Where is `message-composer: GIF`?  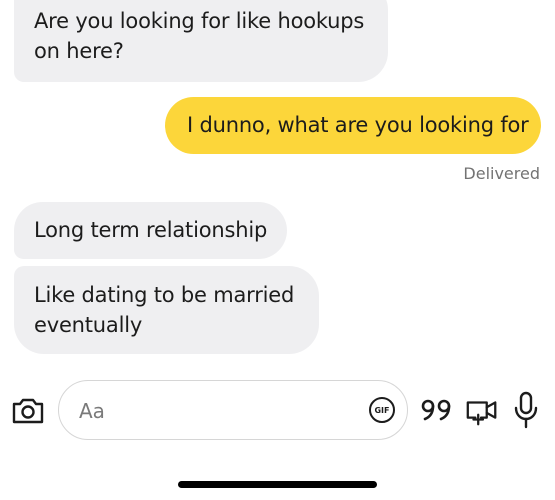 message-composer: GIF is located at coordinates (277, 411).